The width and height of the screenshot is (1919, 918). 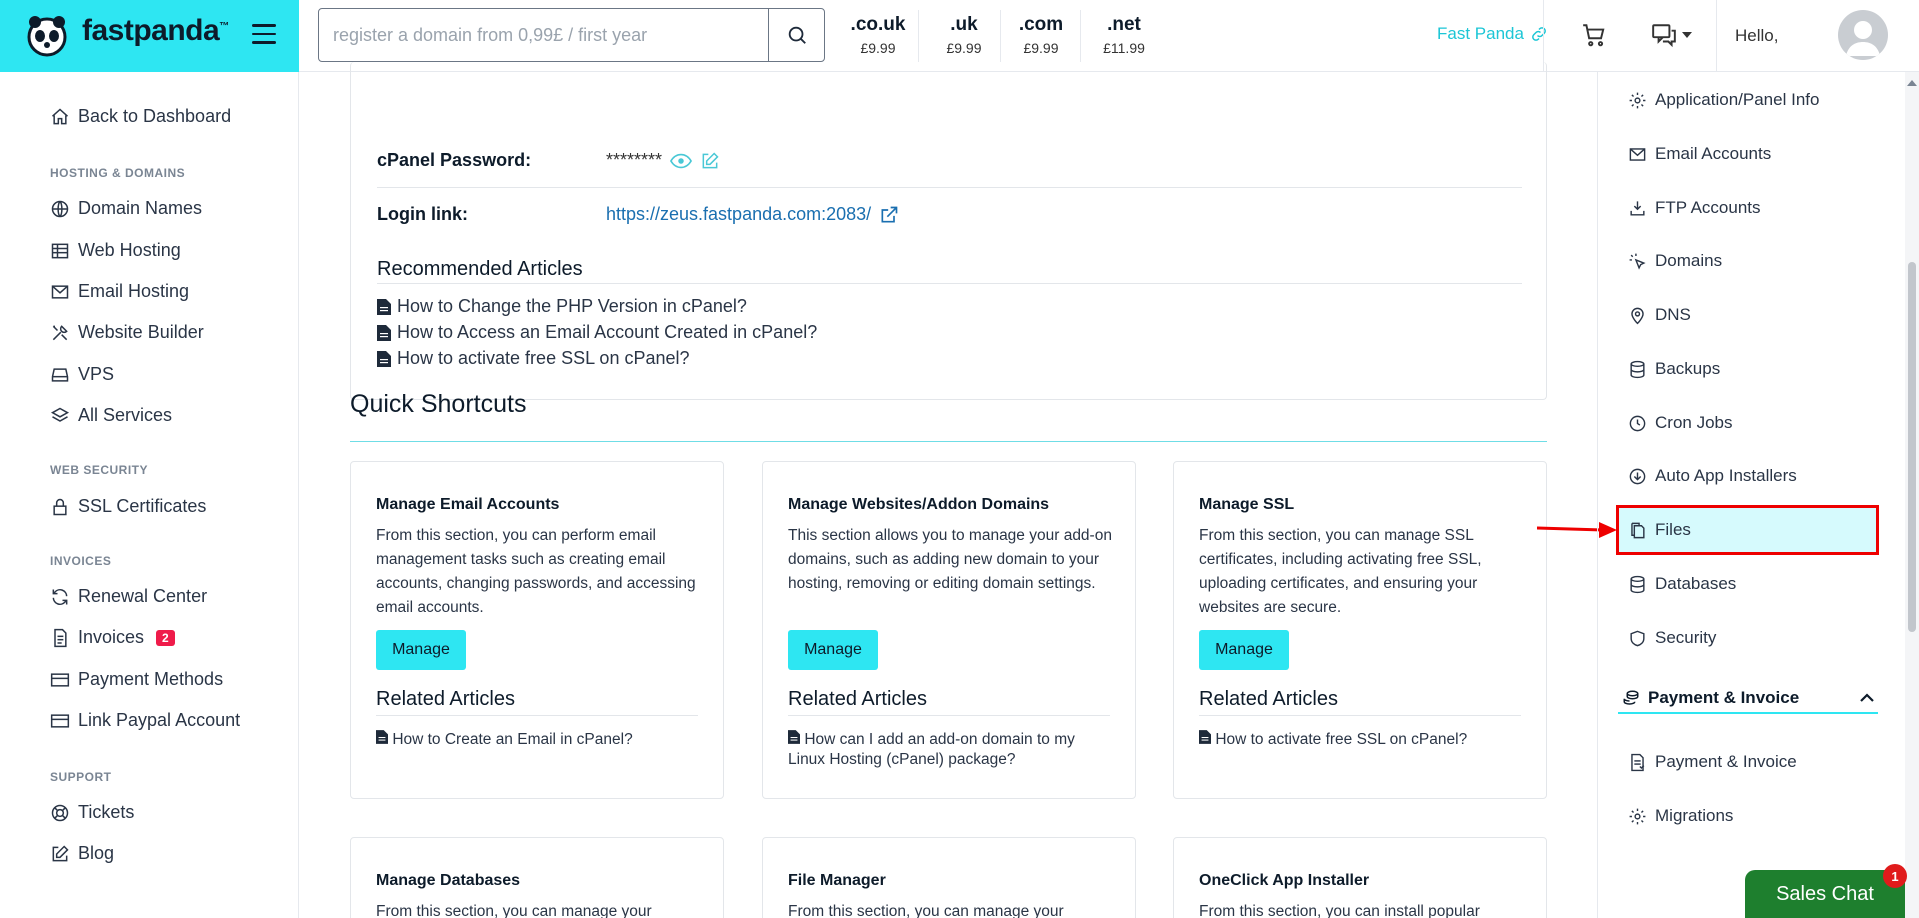 What do you see at coordinates (1895, 876) in the screenshot?
I see `sales-chat-badge: 1` at bounding box center [1895, 876].